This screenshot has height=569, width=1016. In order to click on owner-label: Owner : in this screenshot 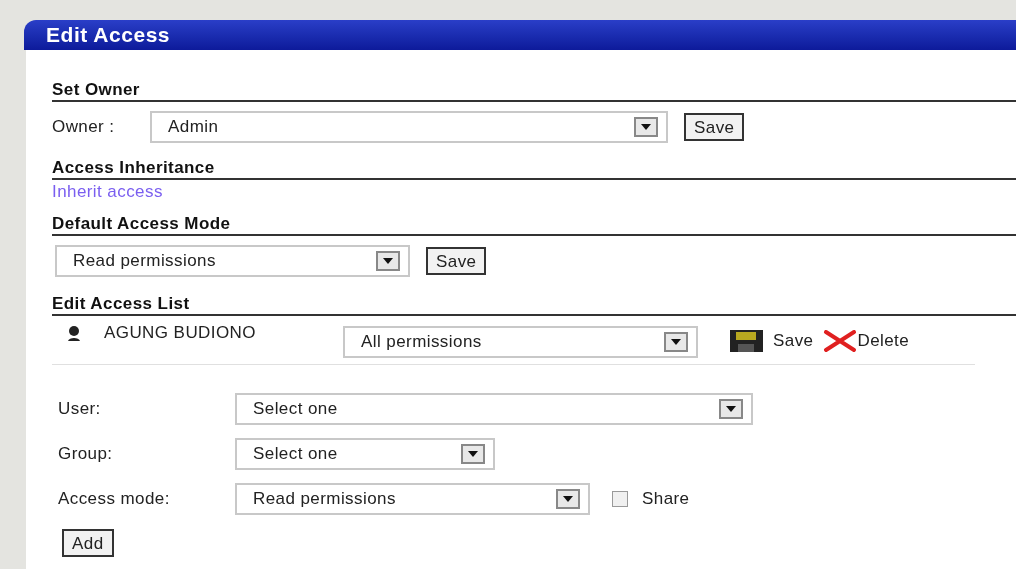, I will do `click(84, 127)`.